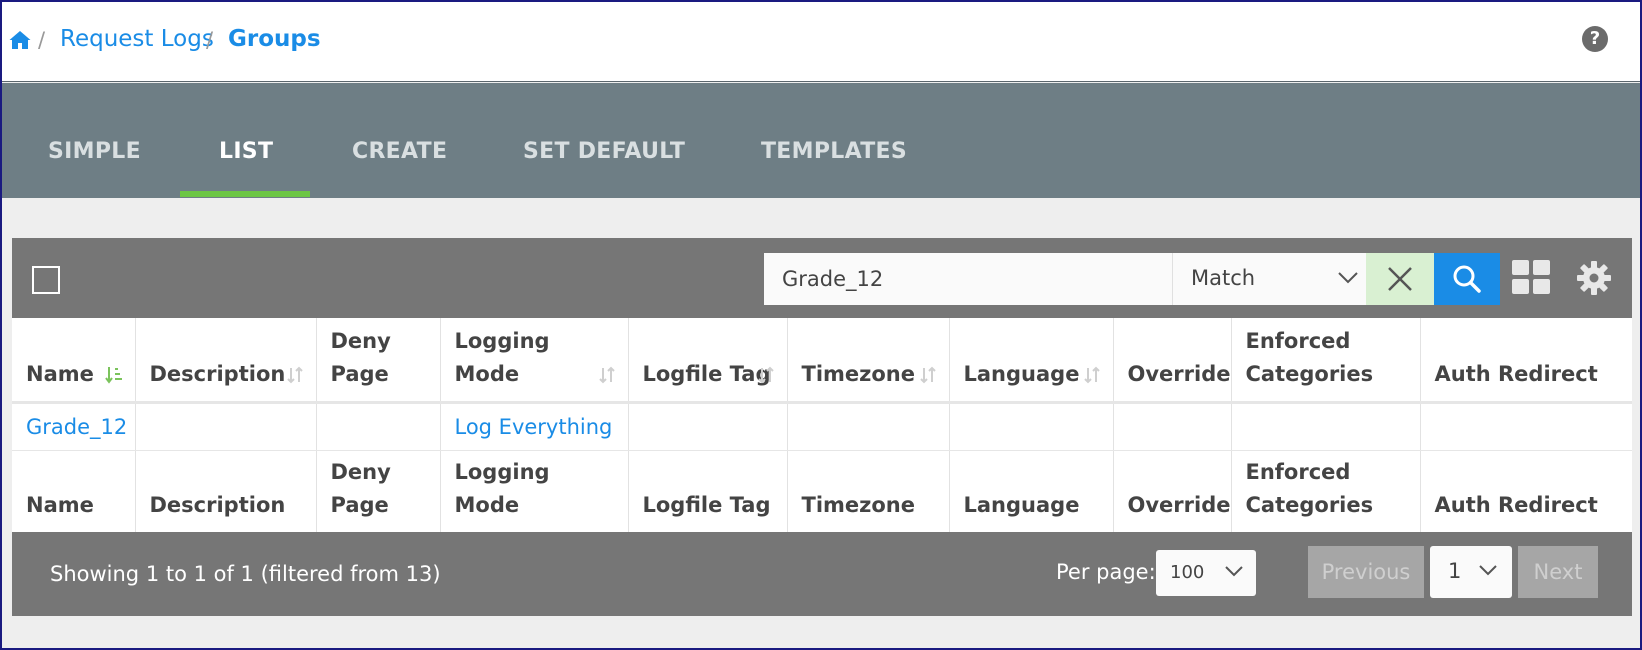  Describe the element at coordinates (868, 361) in the screenshot. I see `column-header-timezone: Timezone` at that location.